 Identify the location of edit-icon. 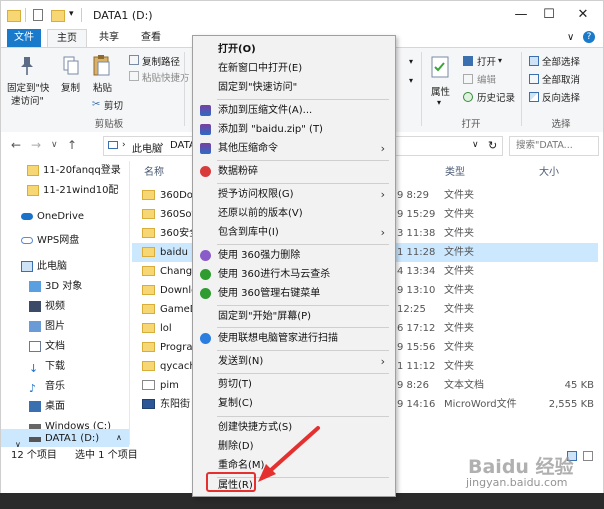
(468, 79).